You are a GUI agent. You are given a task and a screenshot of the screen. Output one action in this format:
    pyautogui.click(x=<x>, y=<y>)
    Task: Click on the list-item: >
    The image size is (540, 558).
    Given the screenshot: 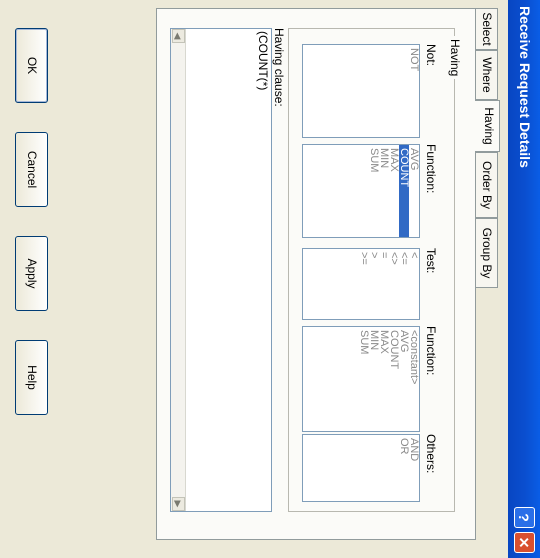 What is the action you would take?
    pyautogui.click(x=374, y=284)
    